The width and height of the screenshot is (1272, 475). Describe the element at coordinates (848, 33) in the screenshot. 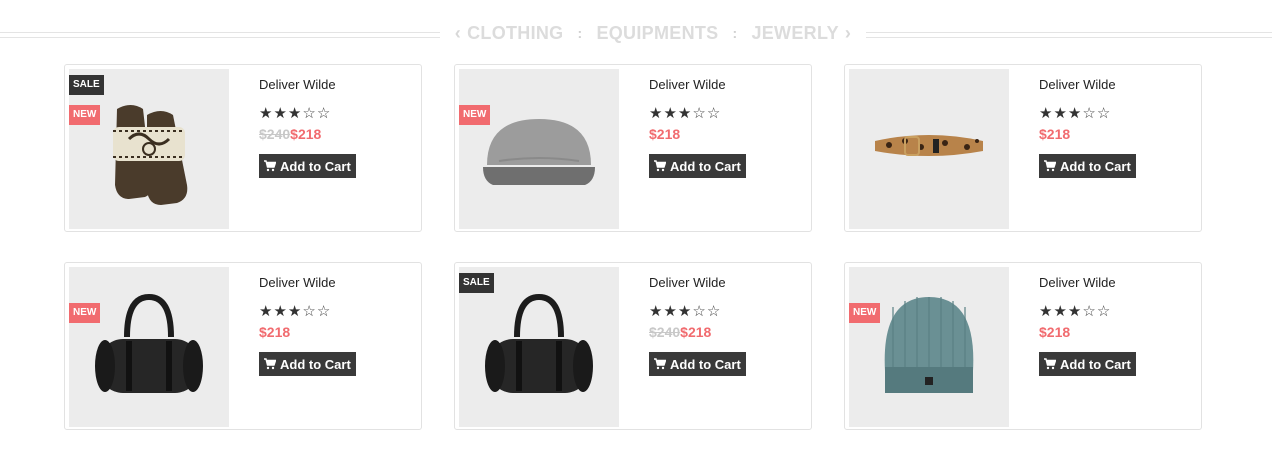

I see `next-arrow-icon: ›` at that location.